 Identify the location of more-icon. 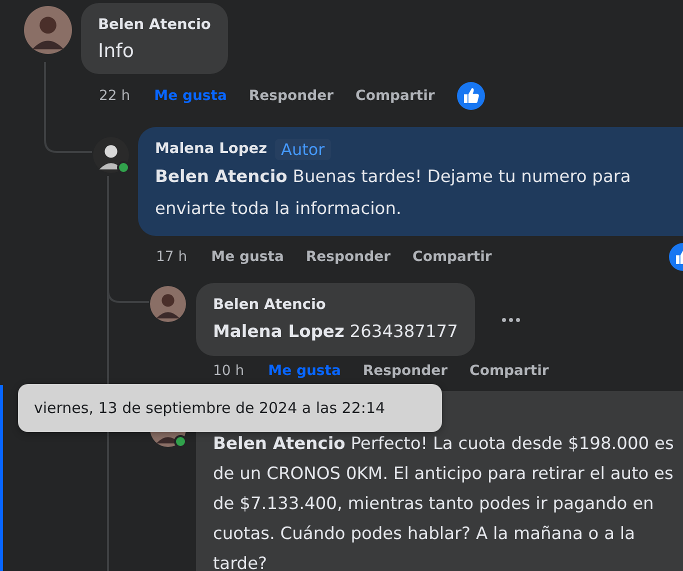
(510, 320).